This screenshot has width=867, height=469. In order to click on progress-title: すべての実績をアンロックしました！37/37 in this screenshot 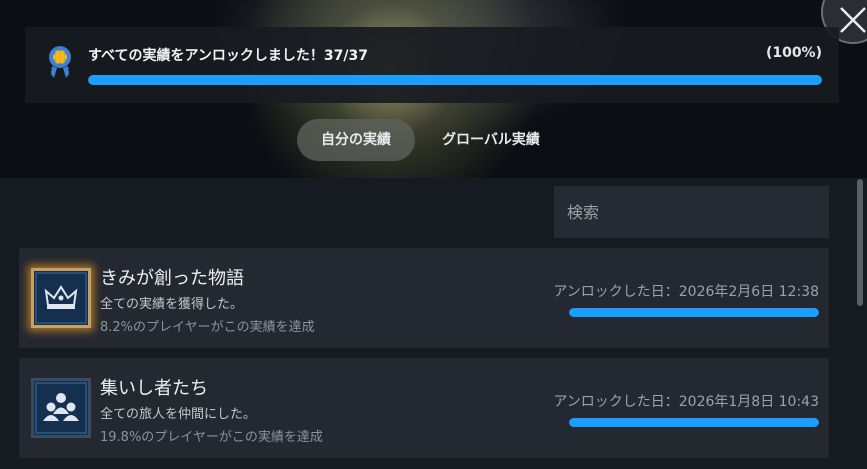, I will do `click(228, 56)`.